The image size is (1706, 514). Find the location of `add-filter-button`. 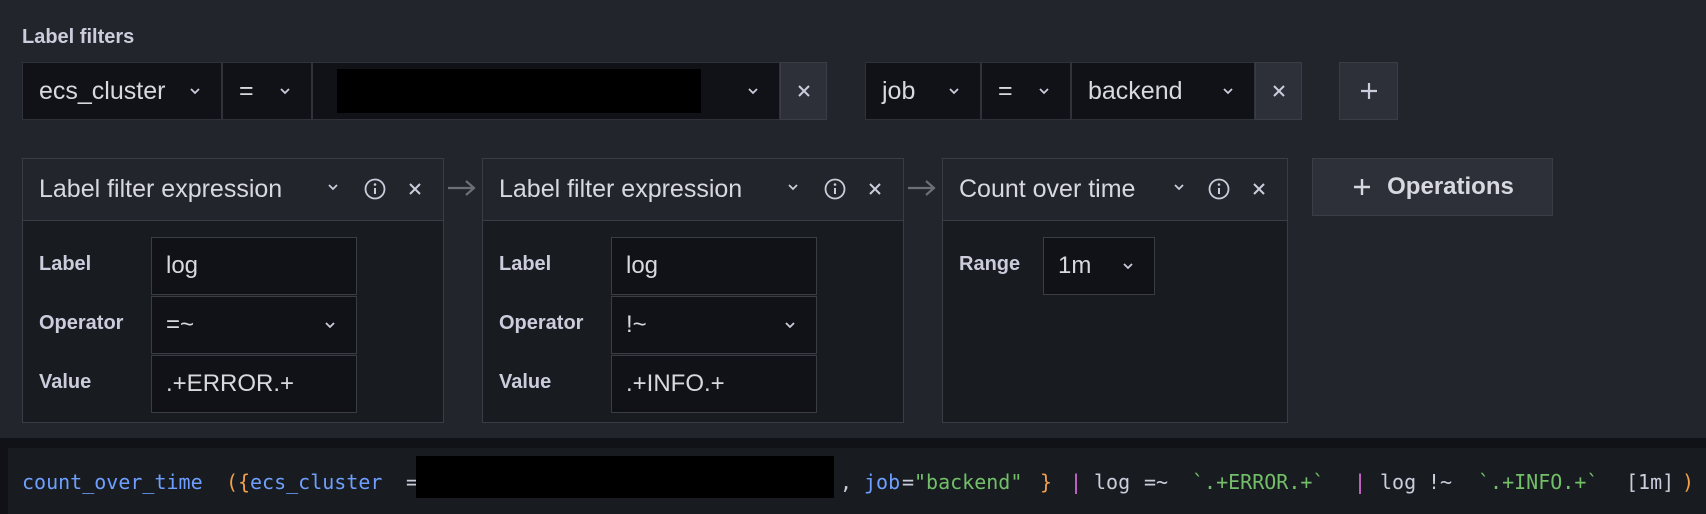

add-filter-button is located at coordinates (1368, 91).